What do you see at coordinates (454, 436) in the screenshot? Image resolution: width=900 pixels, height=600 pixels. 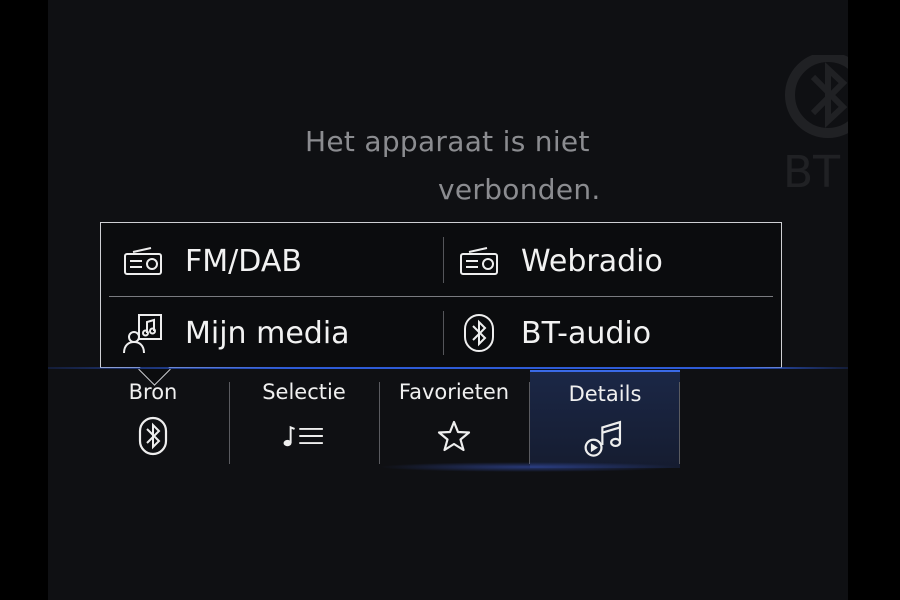 I see `star-icon` at bounding box center [454, 436].